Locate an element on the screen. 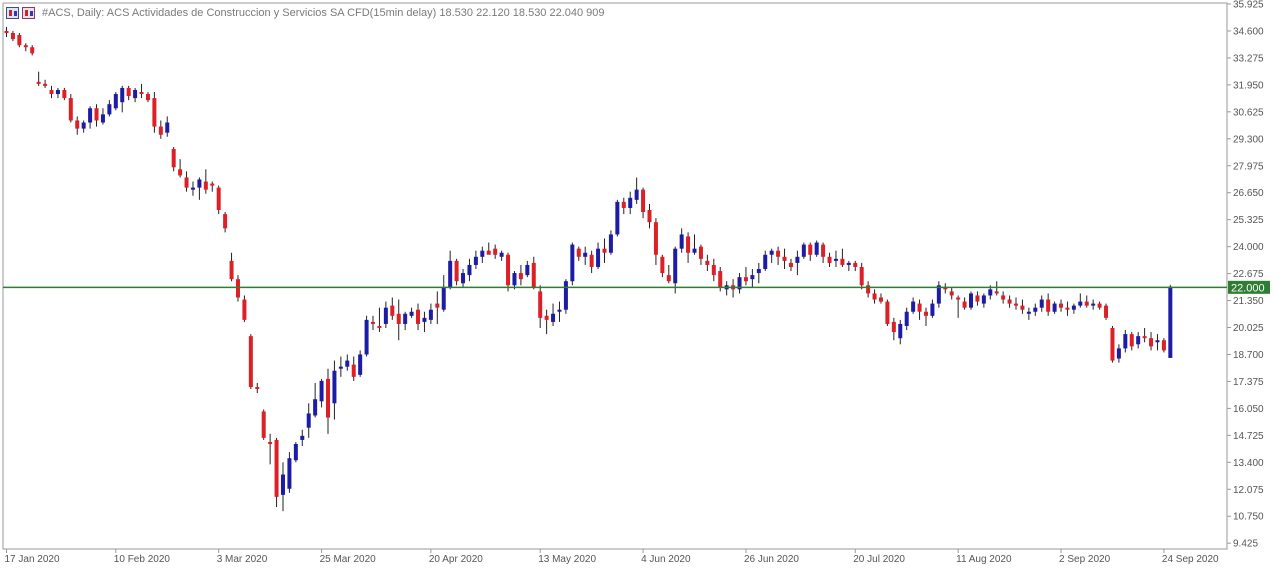 This screenshot has width=1280, height=571. y-tick-label: 31.950 is located at coordinates (1248, 85).